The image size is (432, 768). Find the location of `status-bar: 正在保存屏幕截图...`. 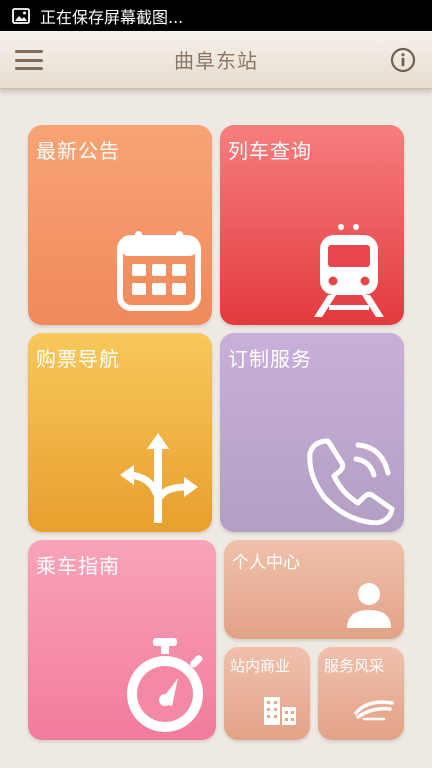

status-bar: 正在保存屏幕截图... is located at coordinates (216, 15).